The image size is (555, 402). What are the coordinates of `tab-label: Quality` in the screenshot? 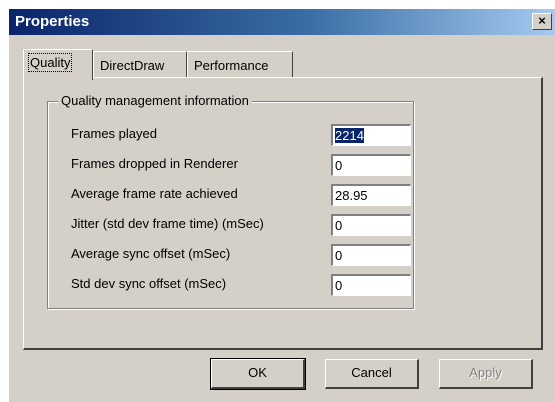 It's located at (50, 62).